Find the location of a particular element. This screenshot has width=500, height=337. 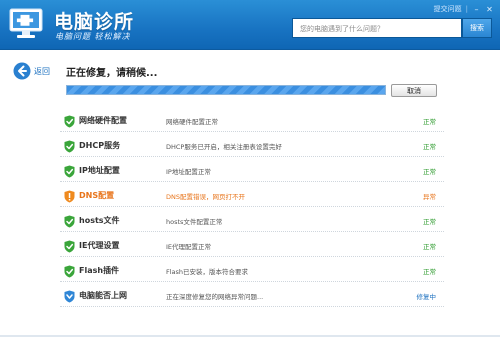

item-description: IP地址配置正常 is located at coordinates (188, 172).